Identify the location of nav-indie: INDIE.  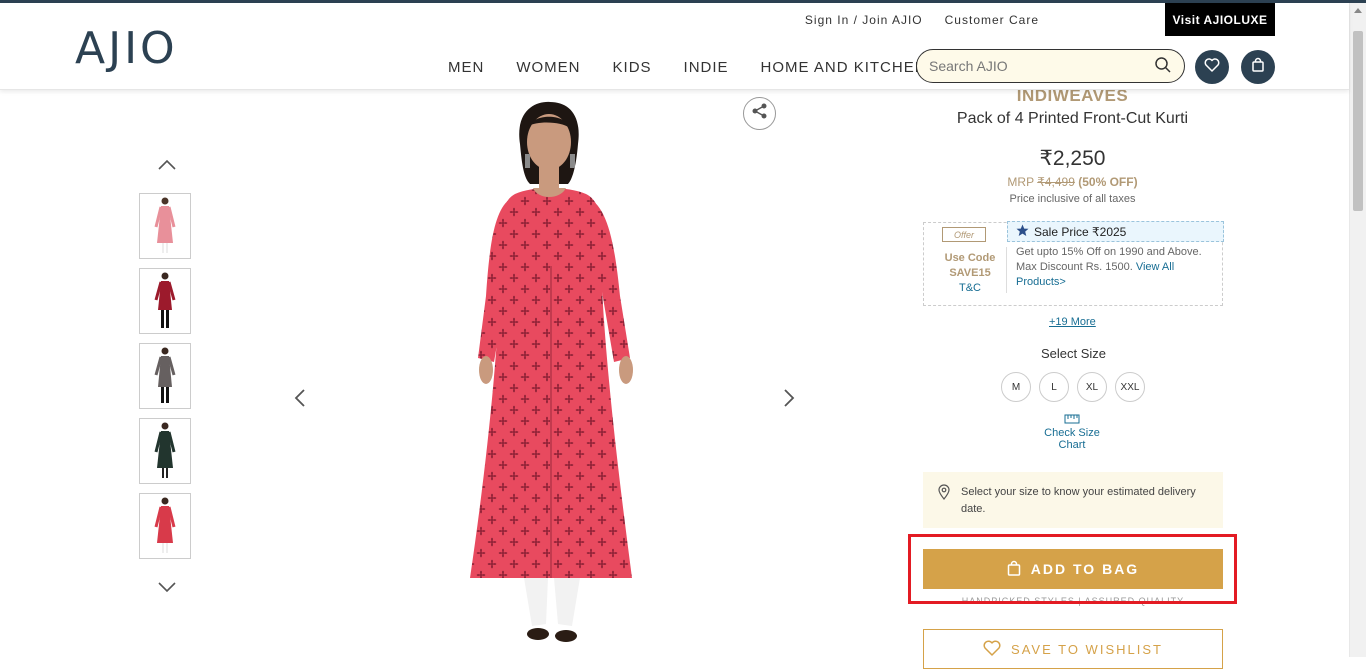
(706, 67).